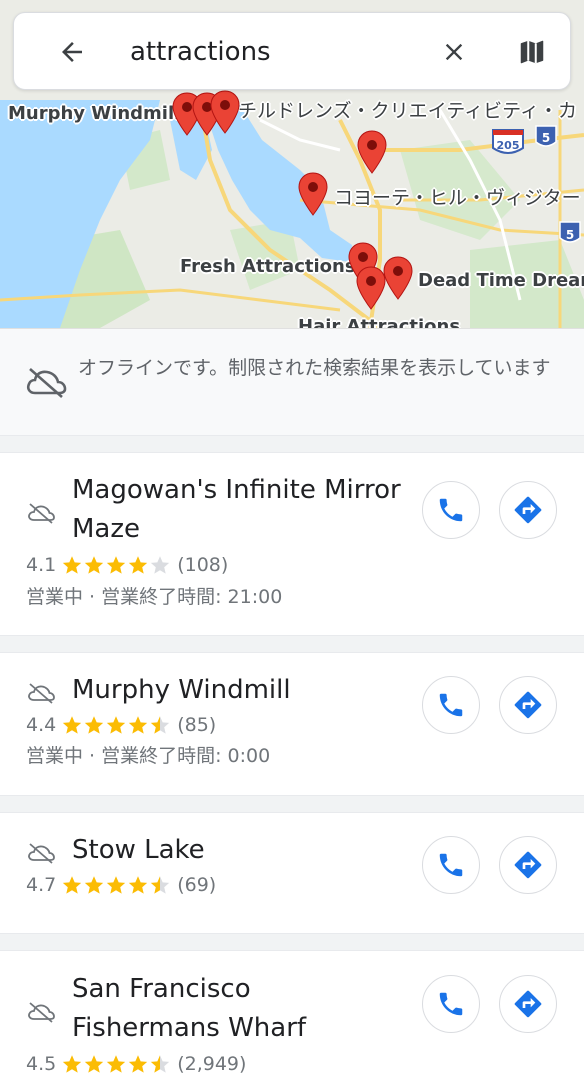  I want to click on result-title: Murphy Windmill, so click(237, 690).